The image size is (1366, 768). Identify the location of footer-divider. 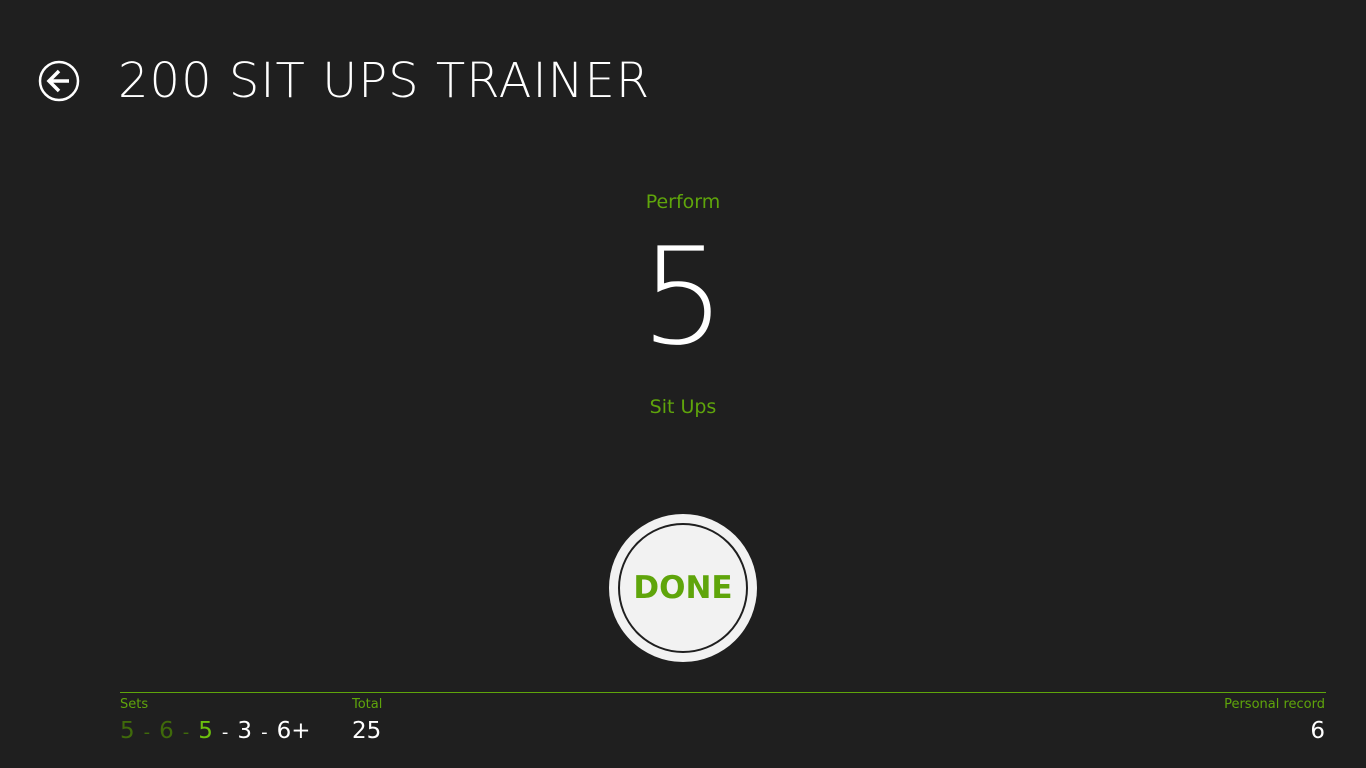
(723, 692).